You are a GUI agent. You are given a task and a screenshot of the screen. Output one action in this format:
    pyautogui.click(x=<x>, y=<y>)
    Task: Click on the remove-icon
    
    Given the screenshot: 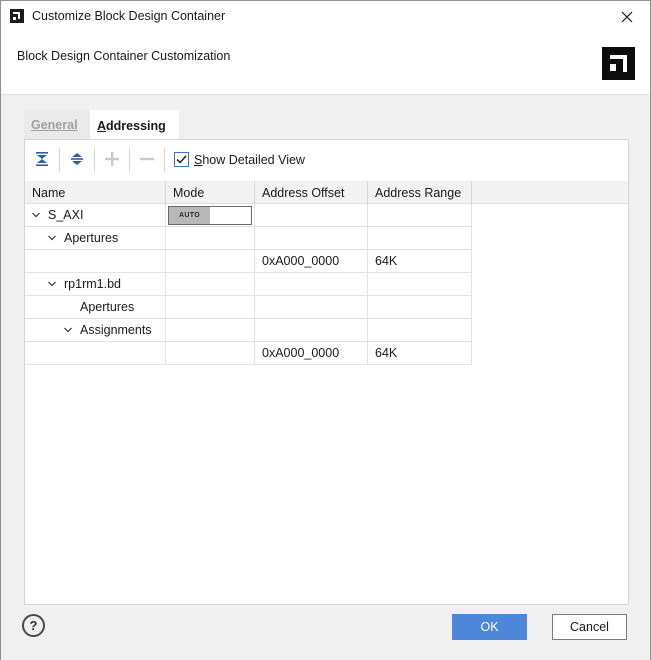 What is the action you would take?
    pyautogui.click(x=147, y=159)
    